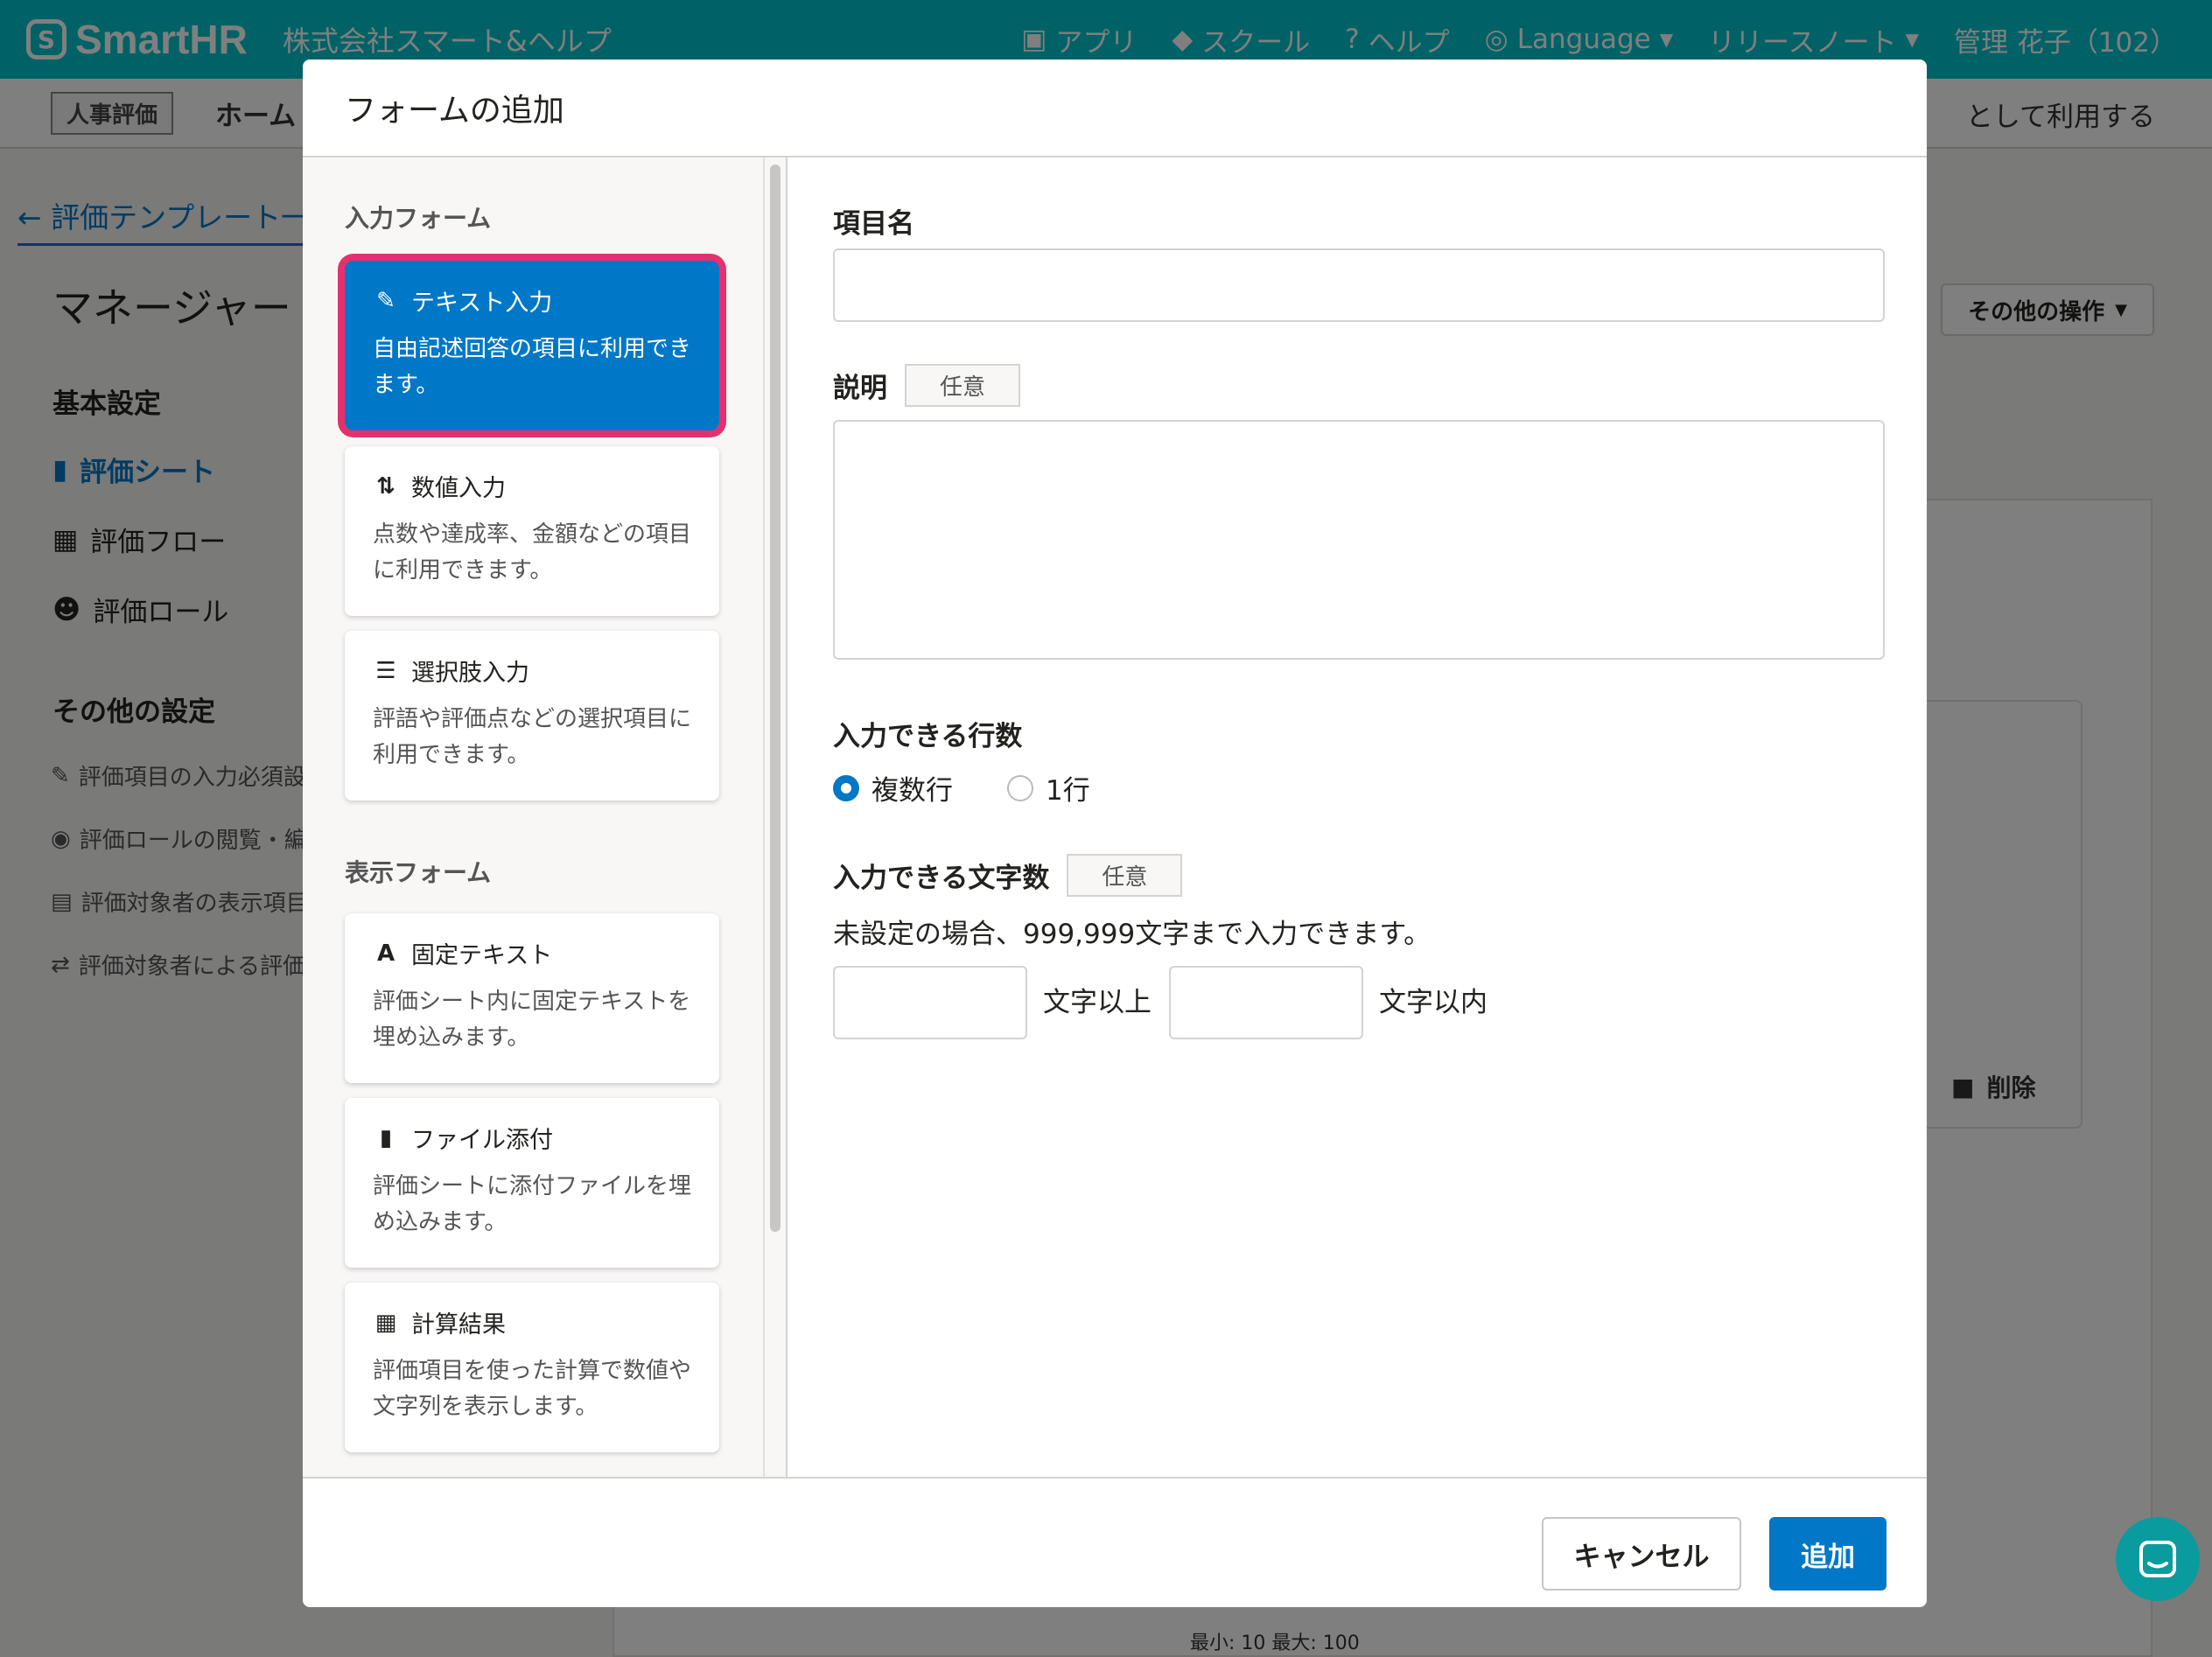  Describe the element at coordinates (1068, 791) in the screenshot. I see `radio-single-line-label: 1行` at that location.